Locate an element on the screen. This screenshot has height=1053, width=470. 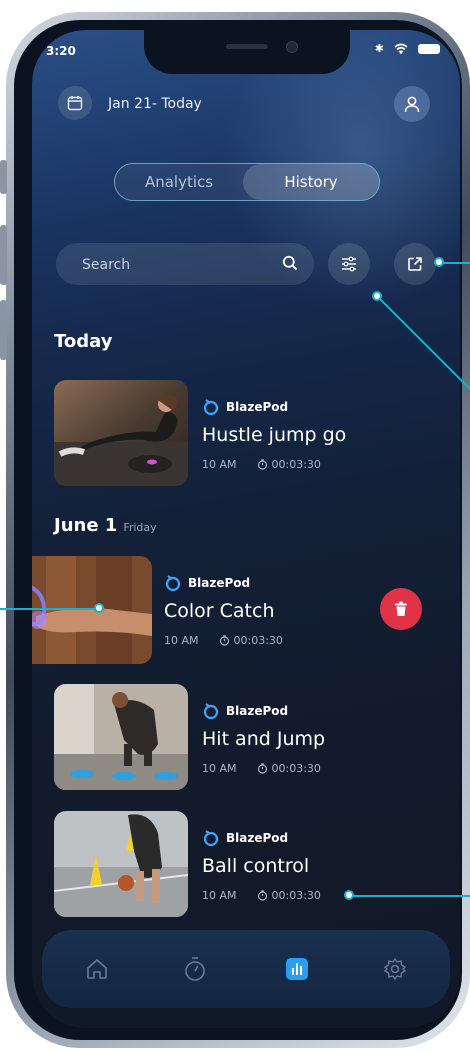
tab-settings is located at coordinates (395, 969).